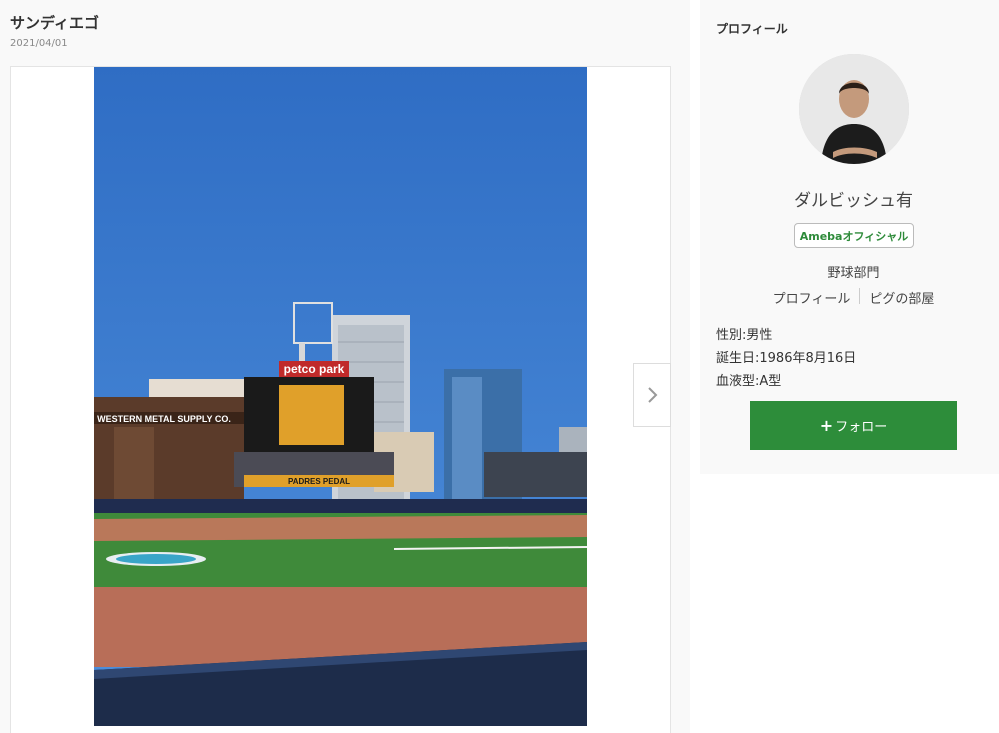 The width and height of the screenshot is (999, 733). What do you see at coordinates (861, 427) in the screenshot?
I see `follow-label: フォロー` at bounding box center [861, 427].